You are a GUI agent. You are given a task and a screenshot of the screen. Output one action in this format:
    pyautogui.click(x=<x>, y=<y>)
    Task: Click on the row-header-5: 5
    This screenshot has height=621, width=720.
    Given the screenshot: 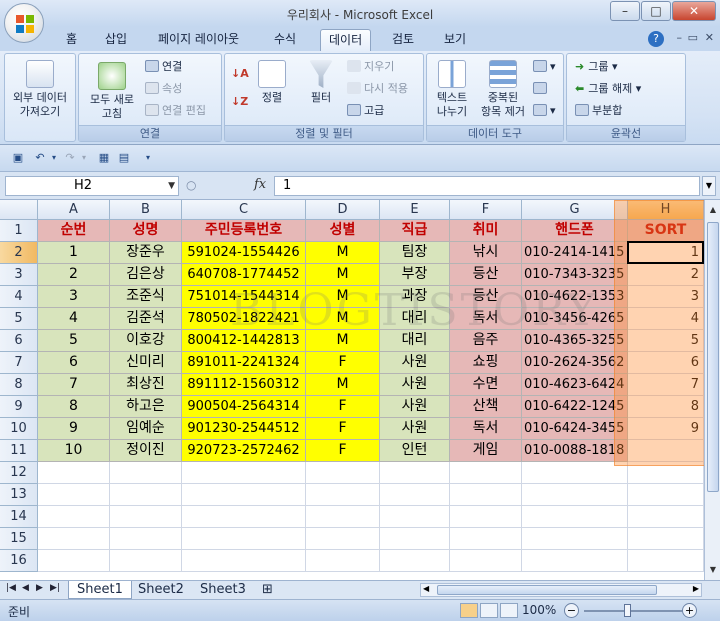 What is the action you would take?
    pyautogui.click(x=19, y=319)
    